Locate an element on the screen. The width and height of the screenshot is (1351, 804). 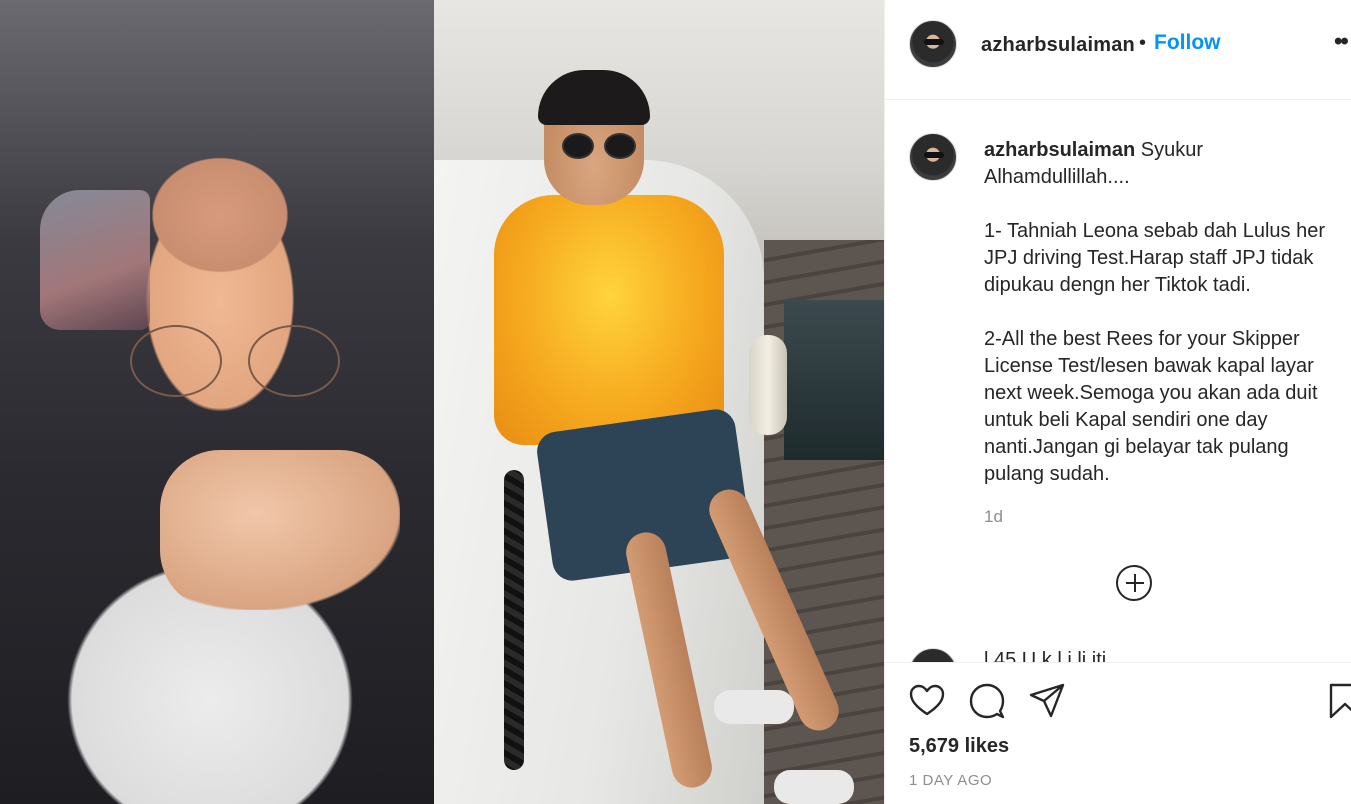
water is located at coordinates (834, 380).